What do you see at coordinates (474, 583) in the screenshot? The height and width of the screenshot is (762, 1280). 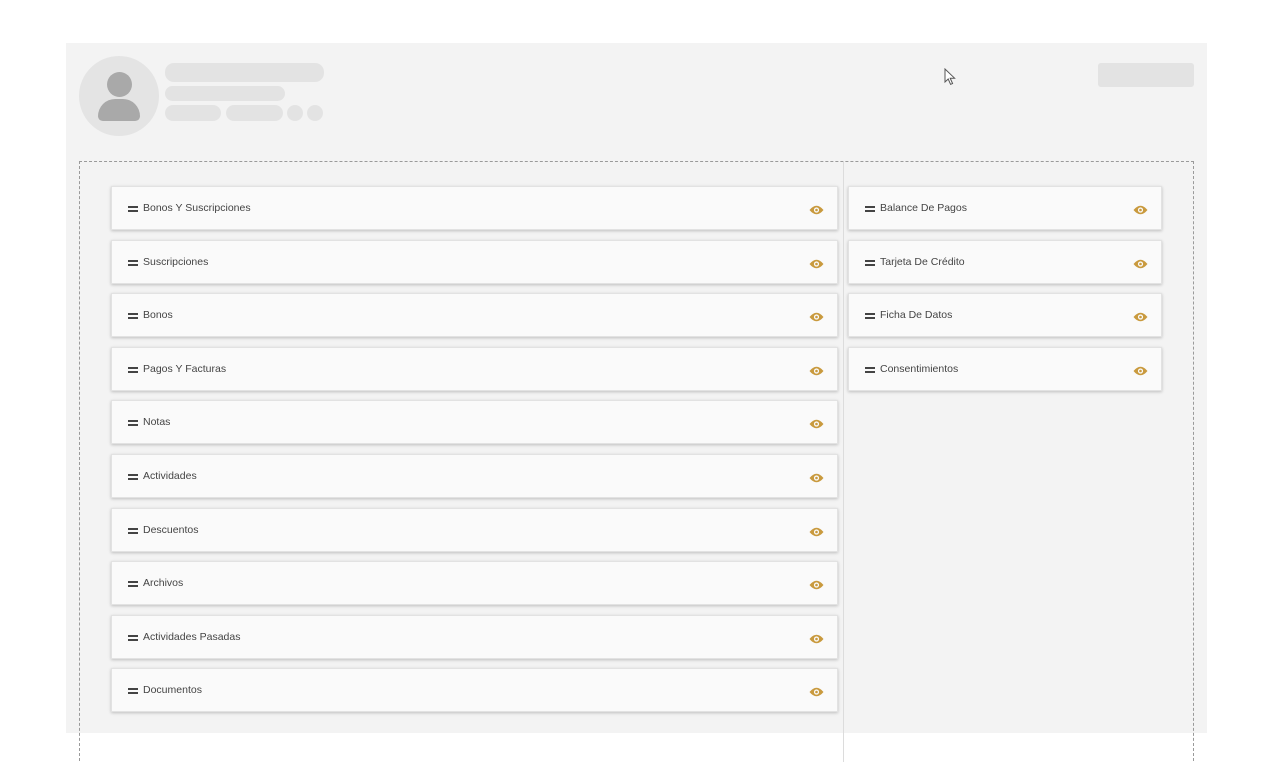 I see `layout-section-archivos: Archivos` at bounding box center [474, 583].